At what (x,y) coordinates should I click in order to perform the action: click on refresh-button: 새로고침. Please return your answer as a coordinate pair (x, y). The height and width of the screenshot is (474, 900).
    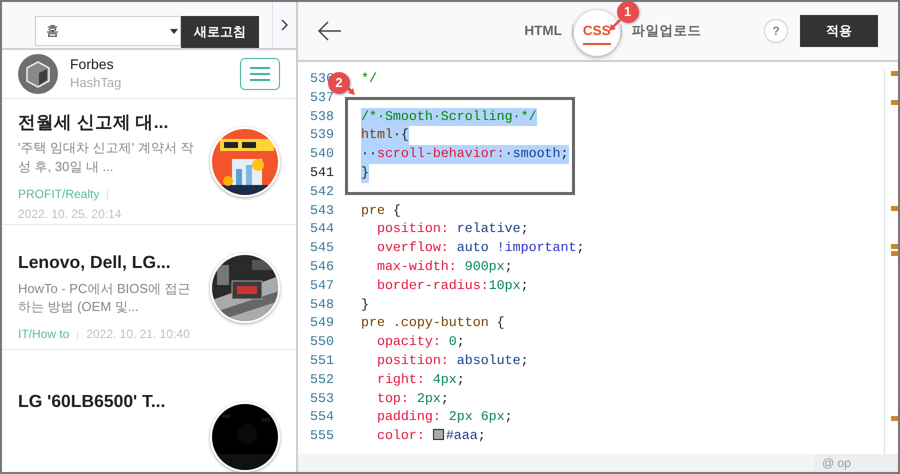
    Looking at the image, I should click on (220, 32).